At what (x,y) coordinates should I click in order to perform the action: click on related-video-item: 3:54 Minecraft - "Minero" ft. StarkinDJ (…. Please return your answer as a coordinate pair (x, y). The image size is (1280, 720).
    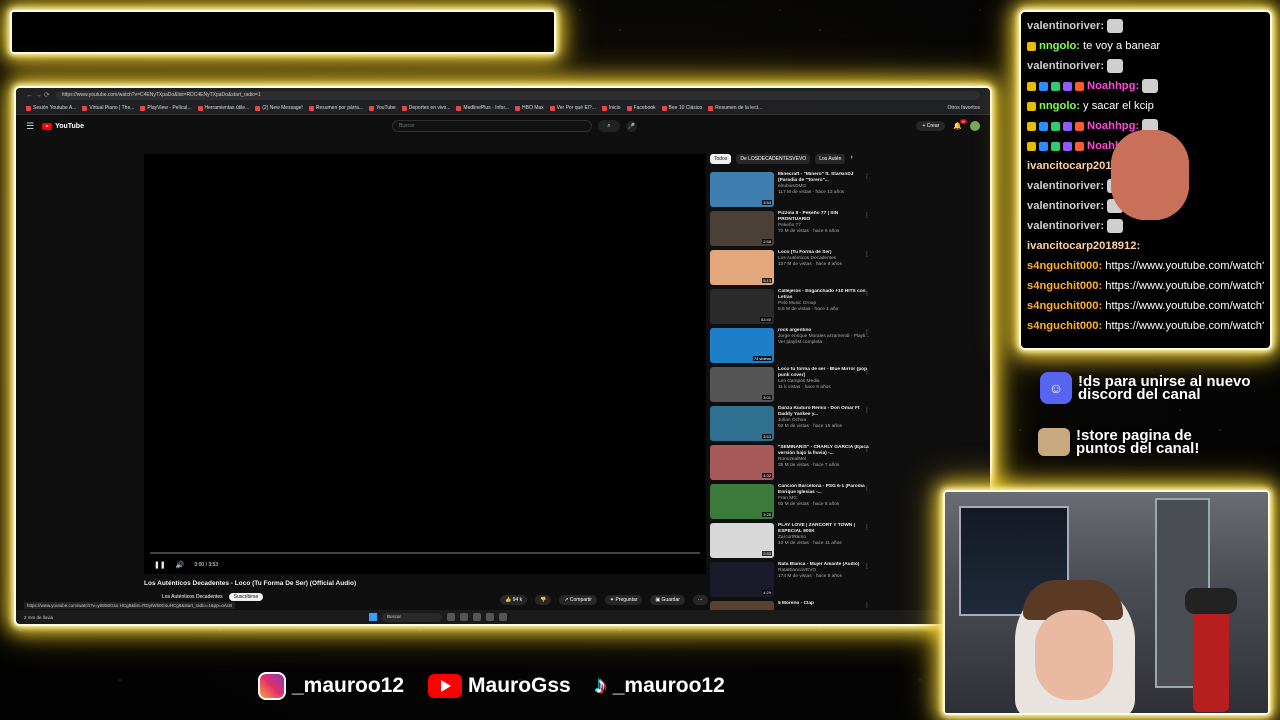
    Looking at the image, I should click on (790, 191).